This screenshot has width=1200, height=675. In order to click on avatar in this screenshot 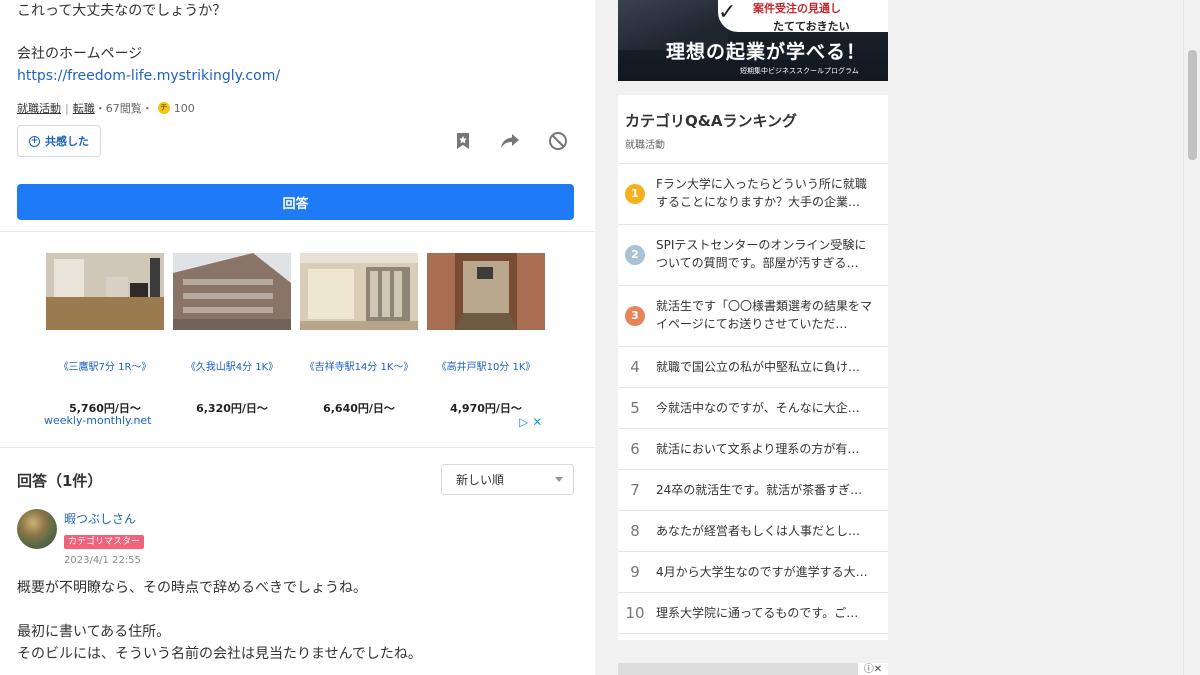, I will do `click(37, 529)`.